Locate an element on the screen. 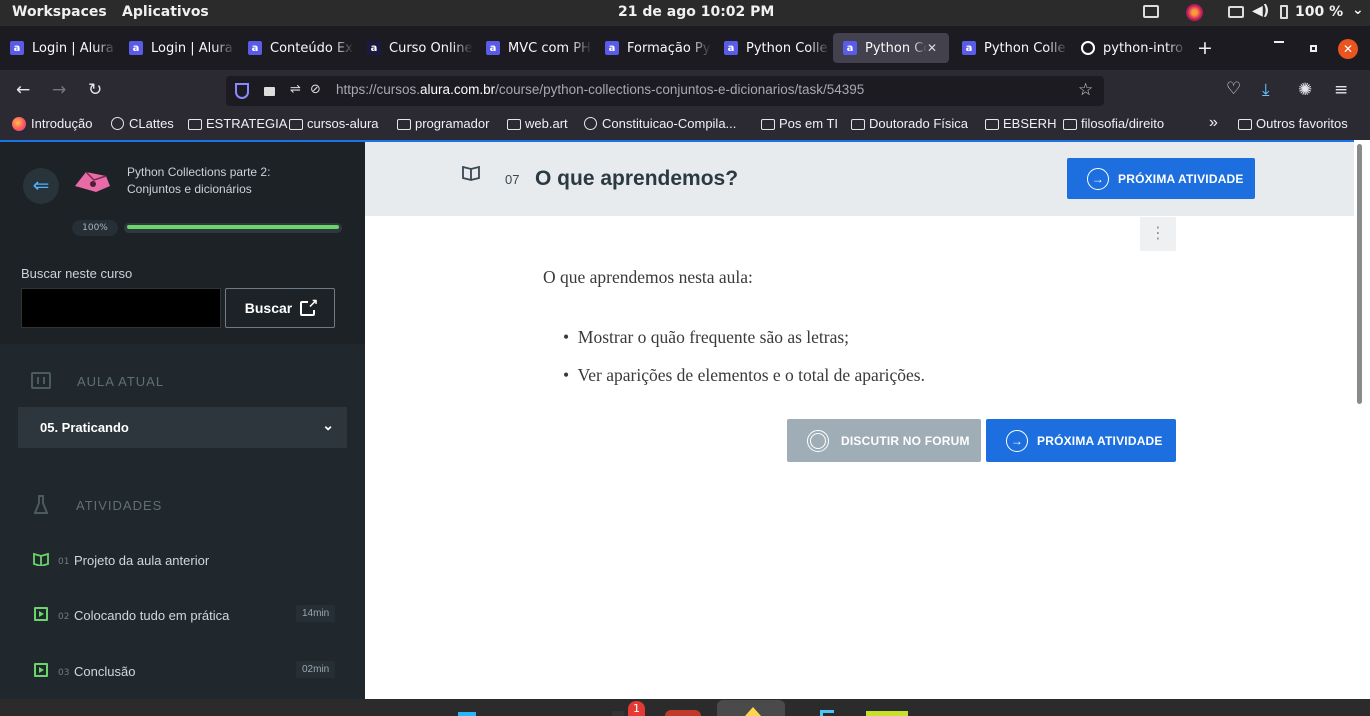  video-icon is located at coordinates (41, 614).